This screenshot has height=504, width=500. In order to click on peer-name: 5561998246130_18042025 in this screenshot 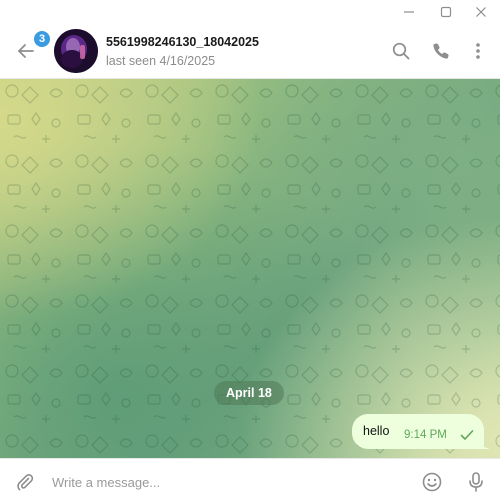, I will do `click(182, 42)`.